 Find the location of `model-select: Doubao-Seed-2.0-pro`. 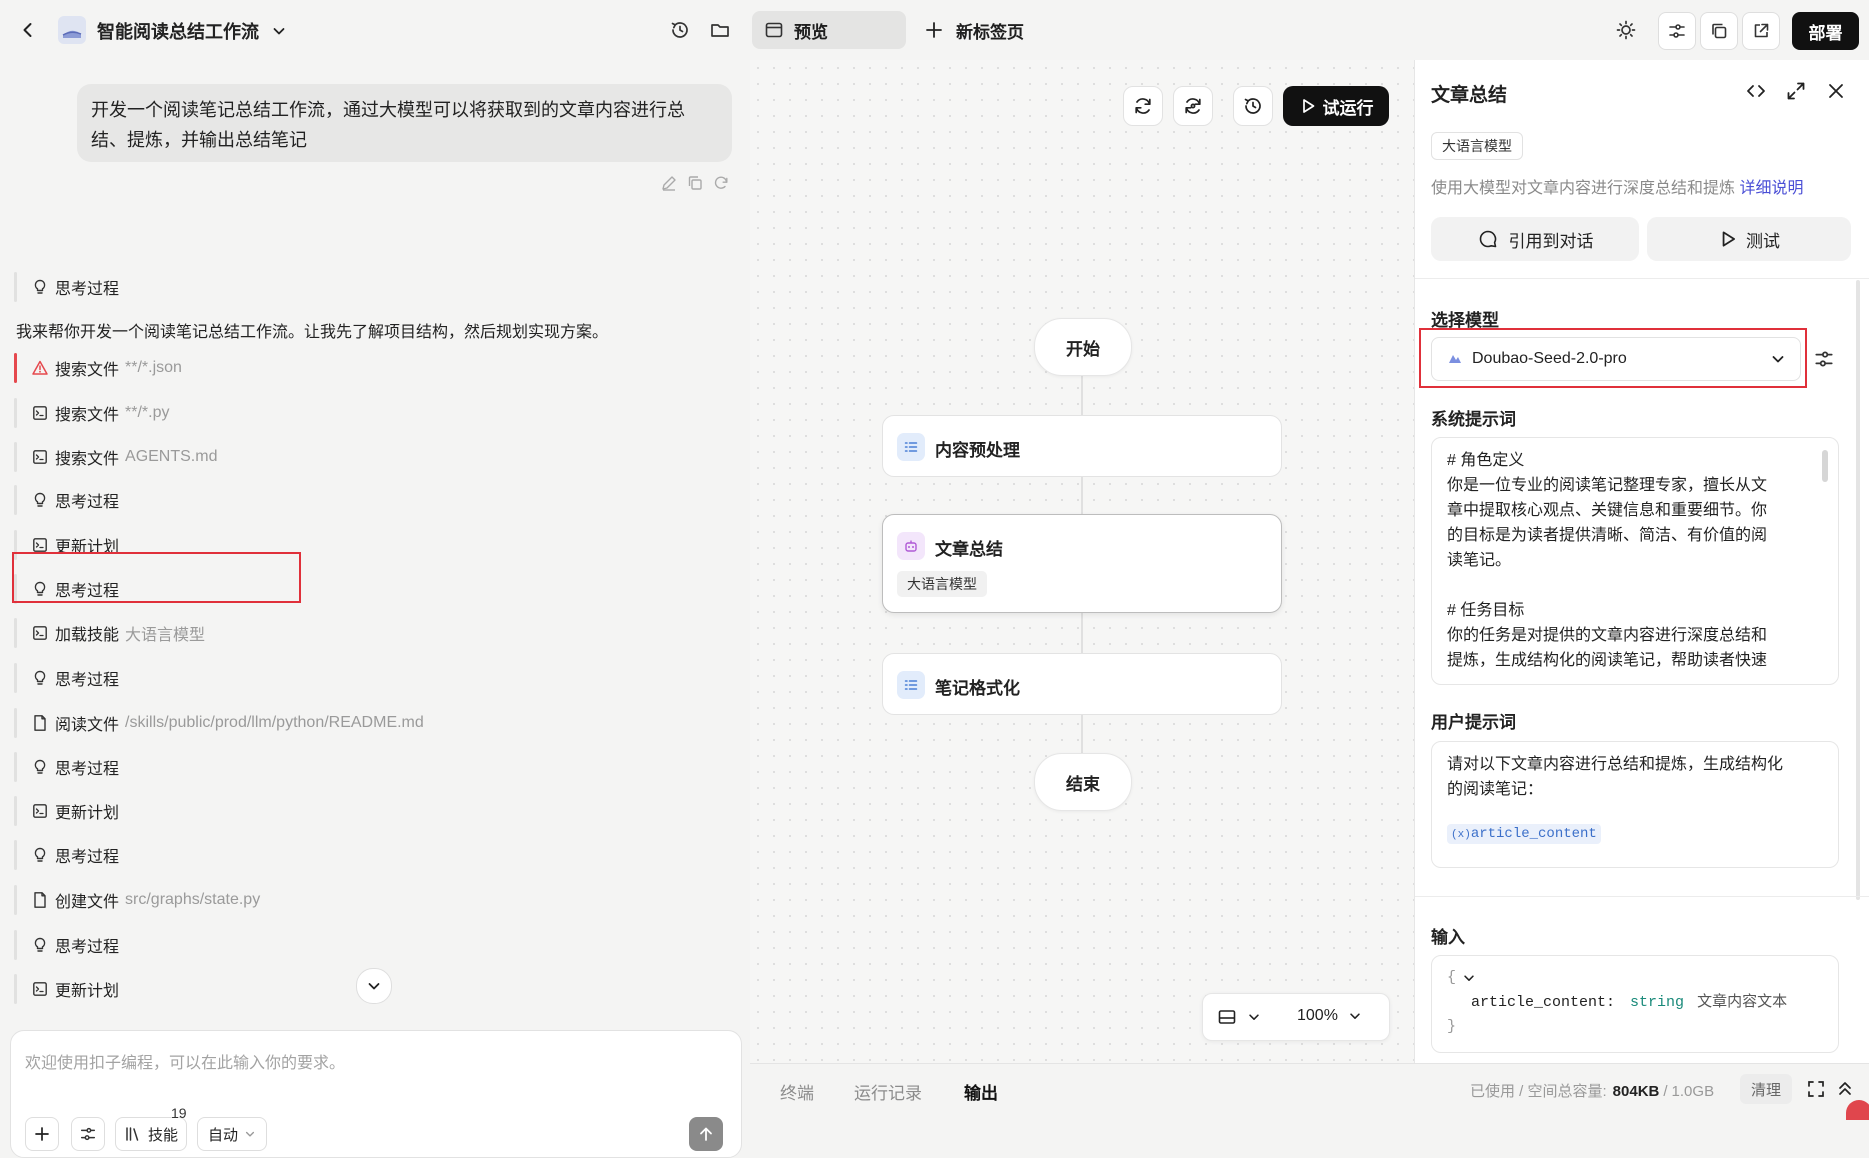

model-select: Doubao-Seed-2.0-pro is located at coordinates (1616, 359).